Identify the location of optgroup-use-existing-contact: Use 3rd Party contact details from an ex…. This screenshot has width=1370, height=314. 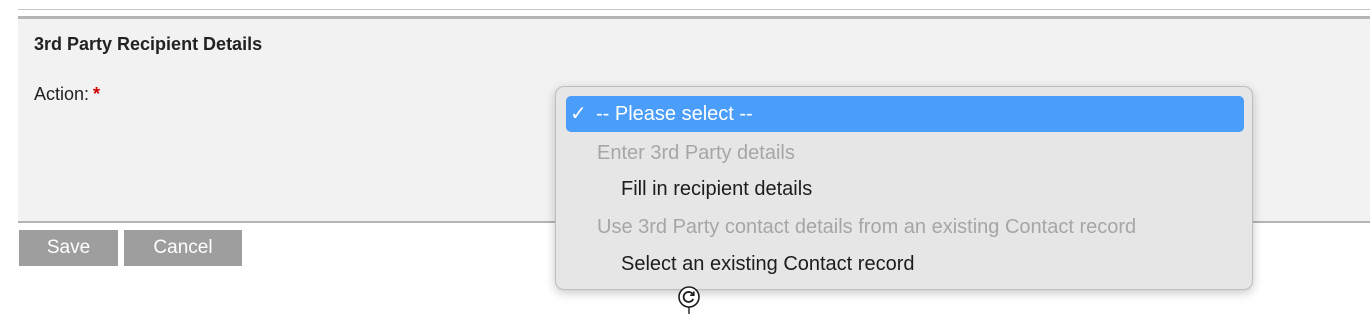
(867, 227).